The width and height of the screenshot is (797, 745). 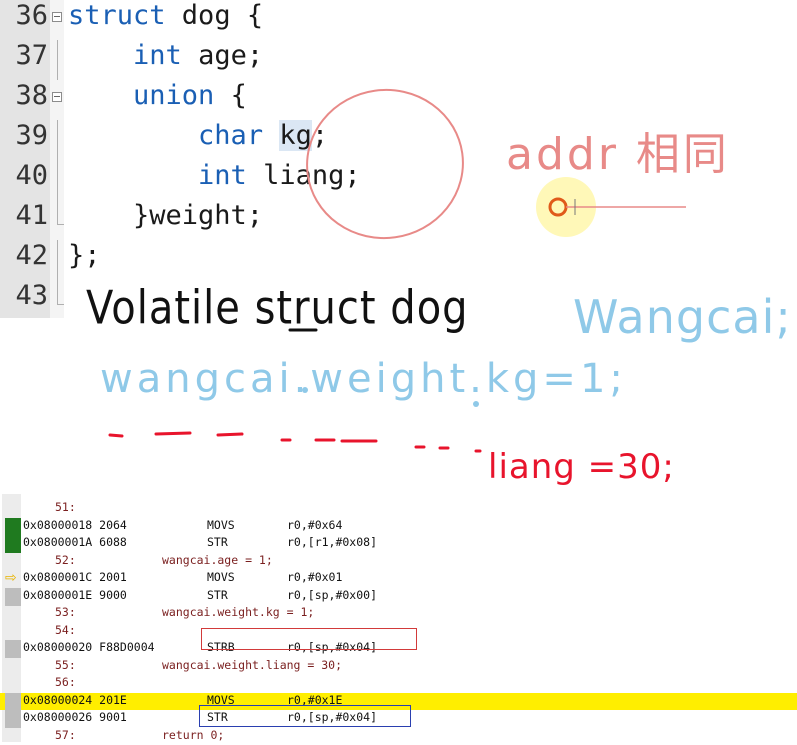 I want to click on code-token: };, so click(x=84, y=255).